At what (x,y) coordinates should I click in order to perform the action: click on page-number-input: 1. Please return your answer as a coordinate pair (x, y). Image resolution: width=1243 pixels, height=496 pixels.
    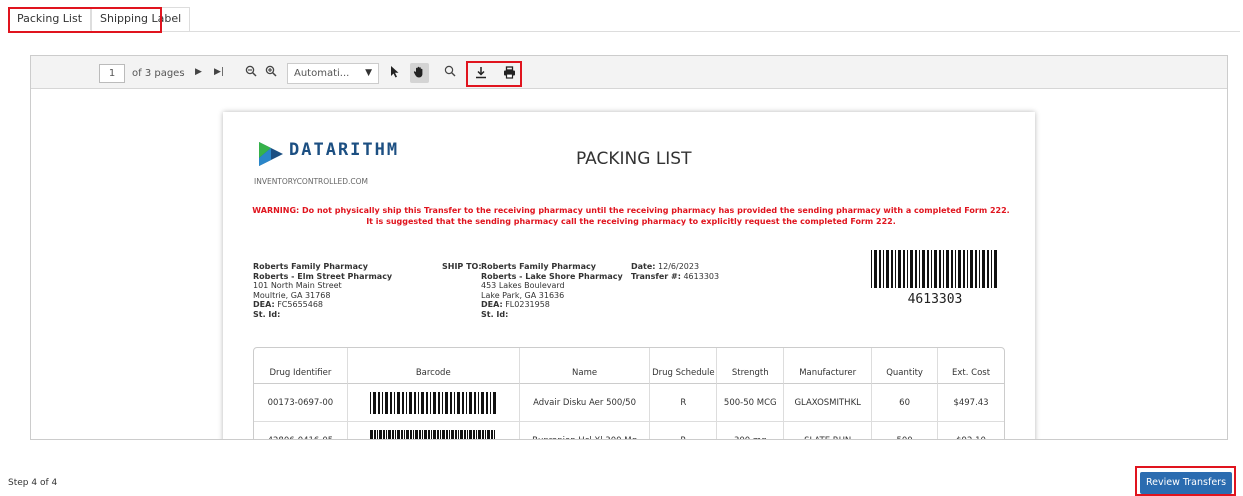
    Looking at the image, I should click on (112, 73).